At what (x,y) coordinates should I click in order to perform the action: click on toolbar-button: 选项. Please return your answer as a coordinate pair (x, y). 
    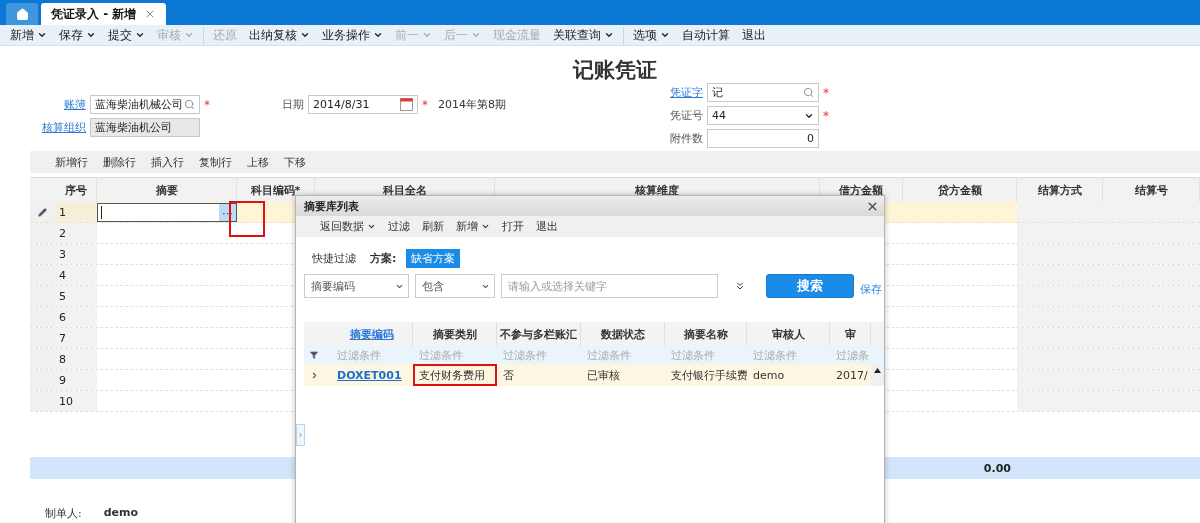
    Looking at the image, I should click on (651, 35).